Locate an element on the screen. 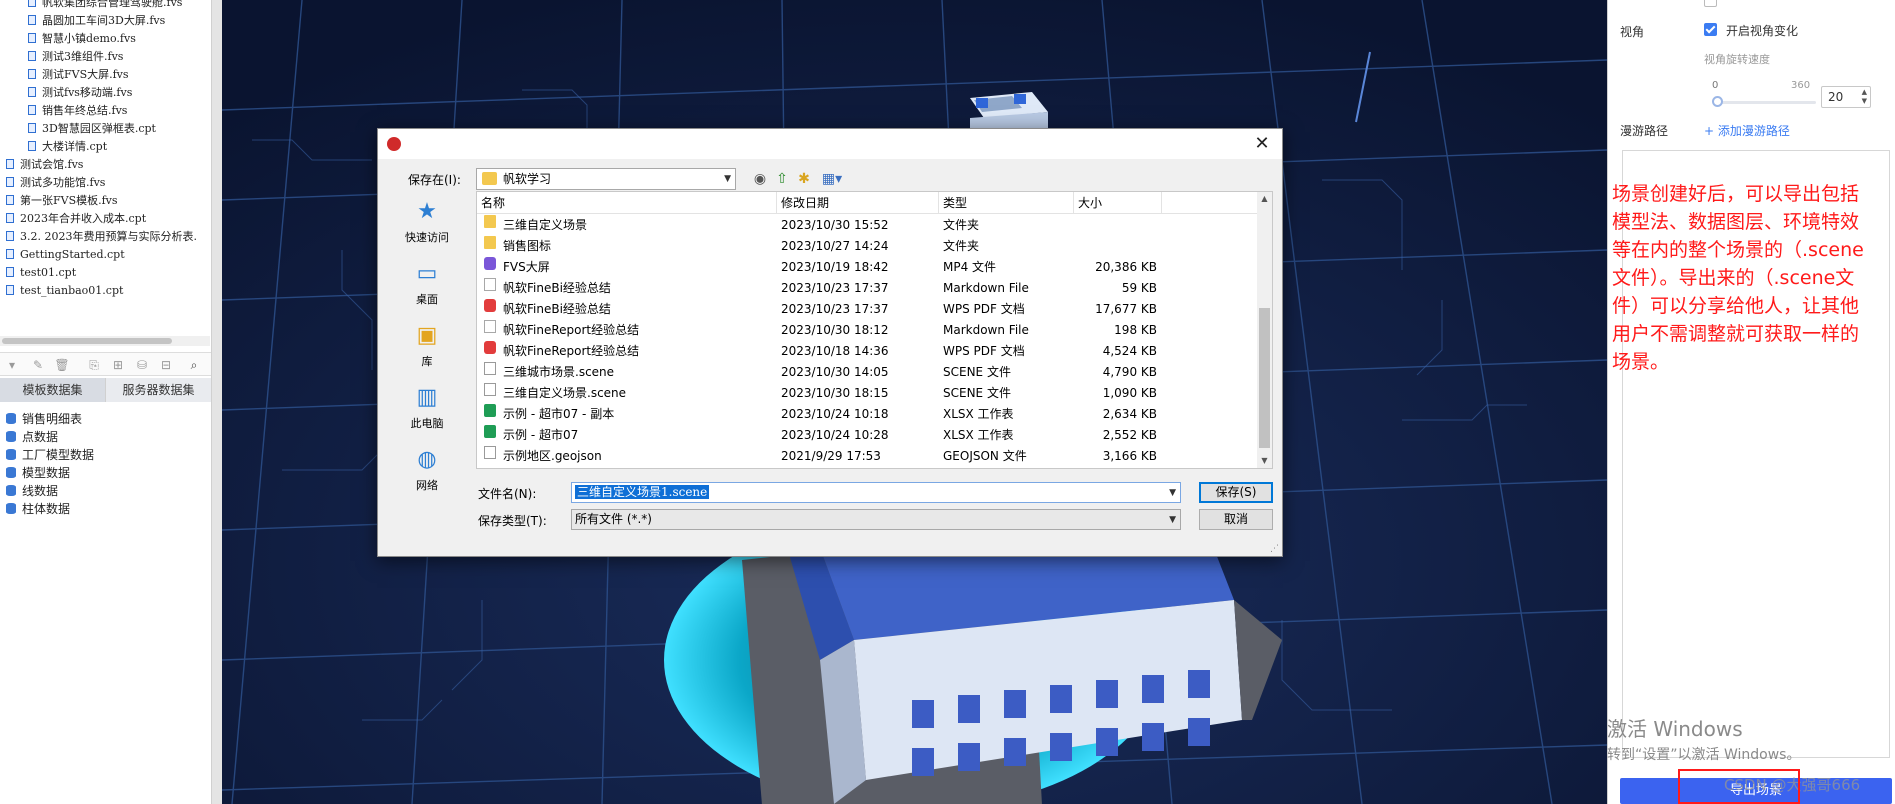  file-size: 4,790 KB is located at coordinates (1129, 372).